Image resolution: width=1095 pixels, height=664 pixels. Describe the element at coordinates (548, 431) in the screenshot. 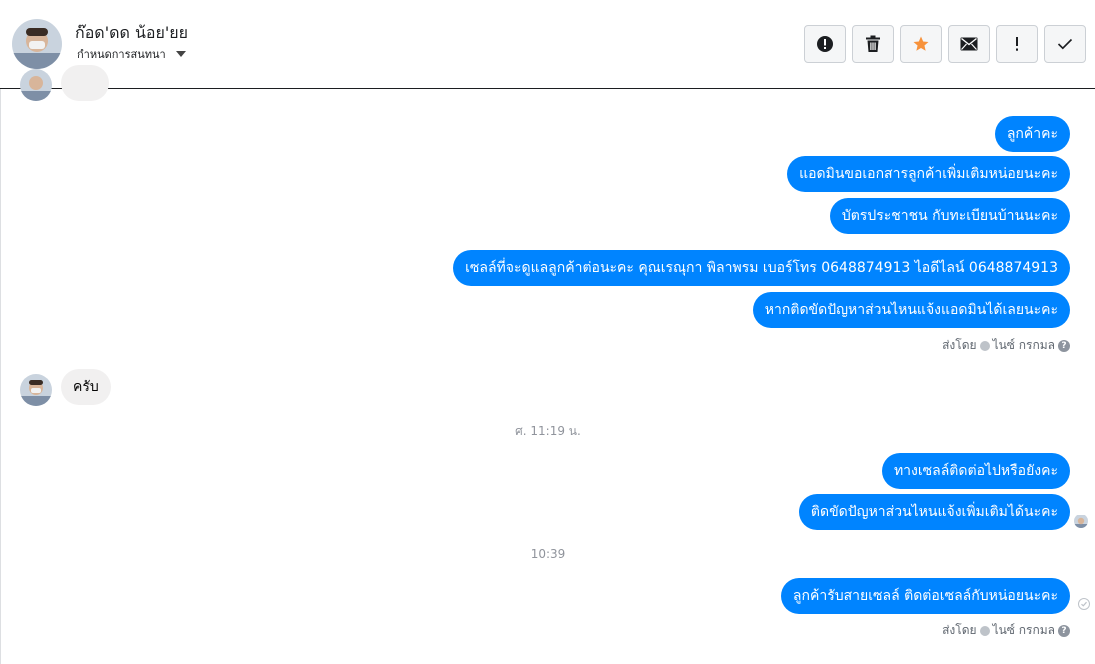

I see `timestamp-divider: ศ. 11:19 น.` at that location.